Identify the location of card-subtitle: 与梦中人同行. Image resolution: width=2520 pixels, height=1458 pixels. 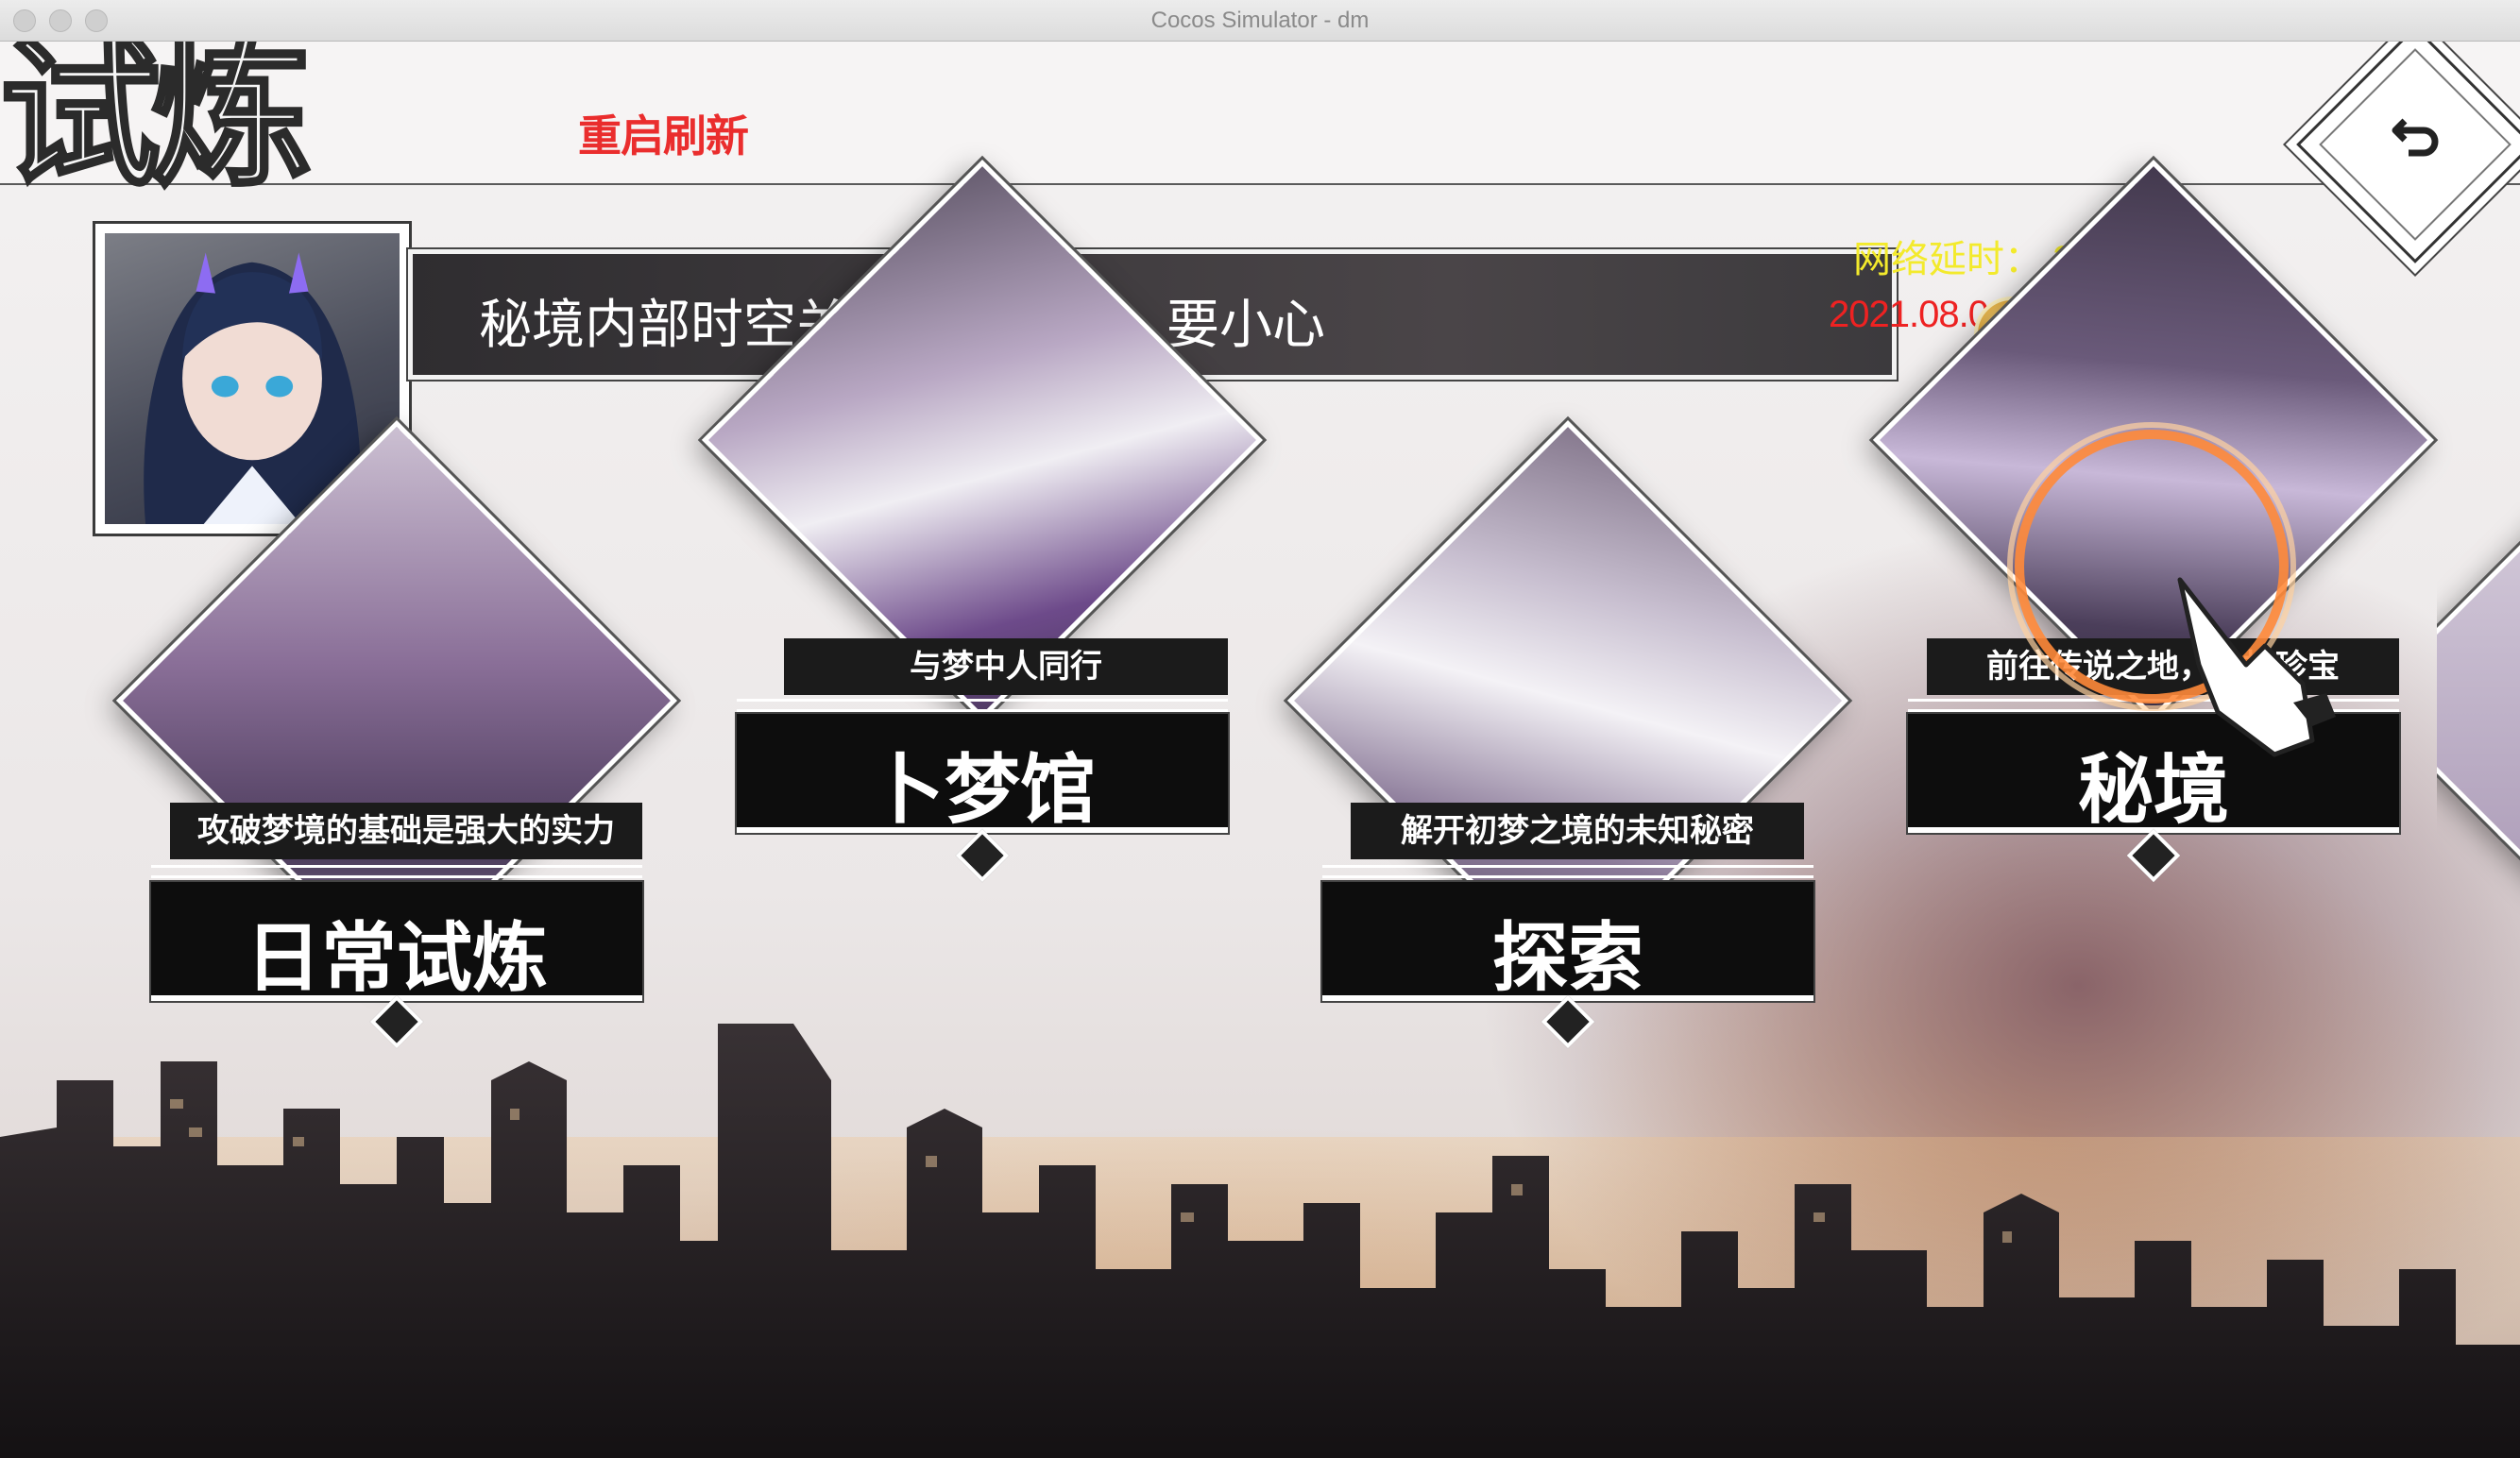
(1006, 666).